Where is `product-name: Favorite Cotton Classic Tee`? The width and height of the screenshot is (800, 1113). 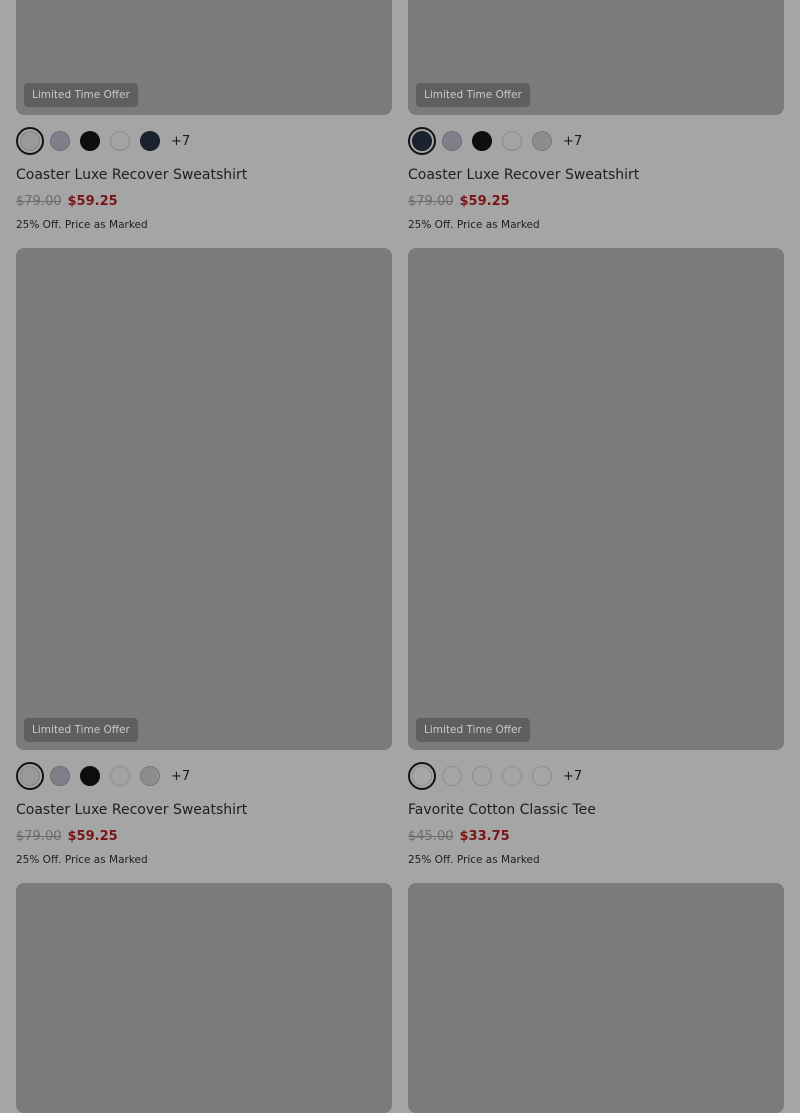 product-name: Favorite Cotton Classic Tee is located at coordinates (502, 810).